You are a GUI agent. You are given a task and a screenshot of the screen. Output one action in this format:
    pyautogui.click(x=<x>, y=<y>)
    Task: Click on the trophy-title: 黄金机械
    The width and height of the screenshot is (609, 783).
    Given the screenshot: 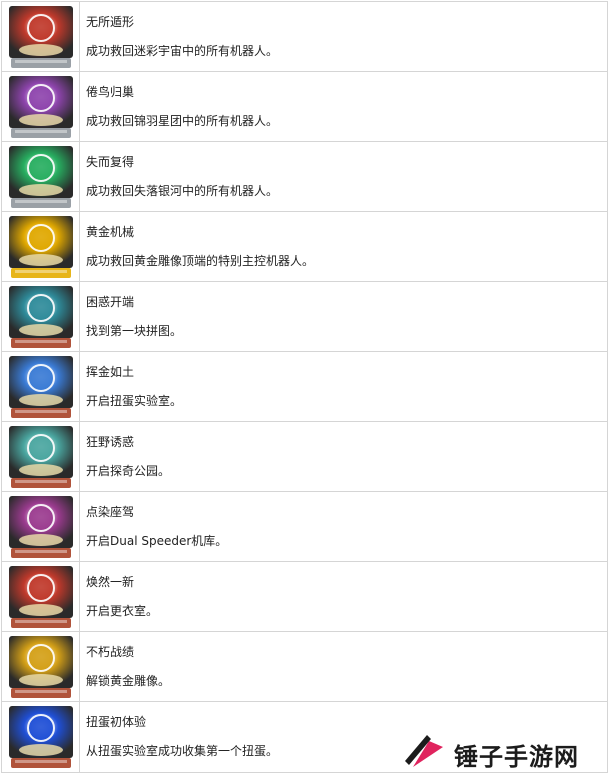 What is the action you would take?
    pyautogui.click(x=110, y=232)
    